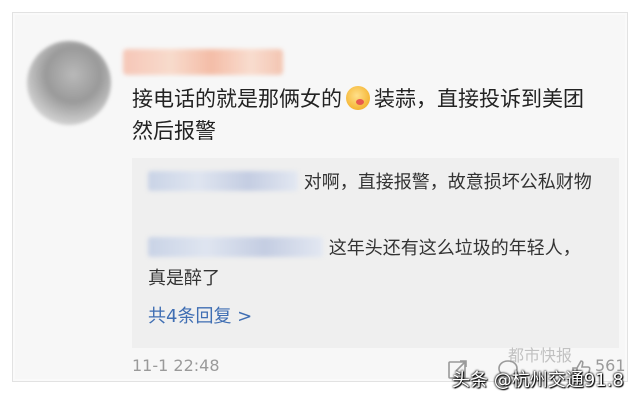  I want to click on watermark-source: 头条 @杭州交通91.8, so click(538, 380).